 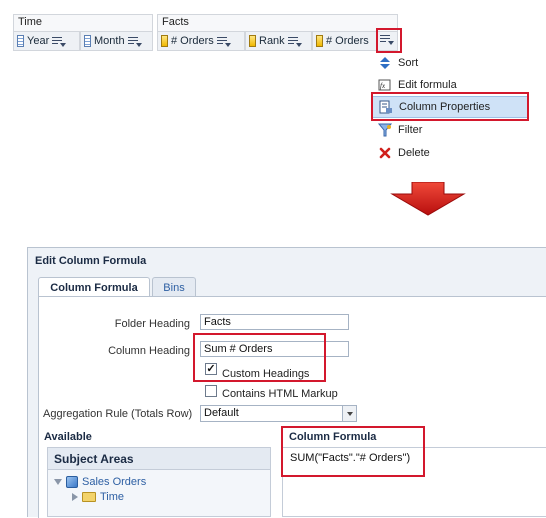 I want to click on menu-item-delete: Delete, so click(x=450, y=153).